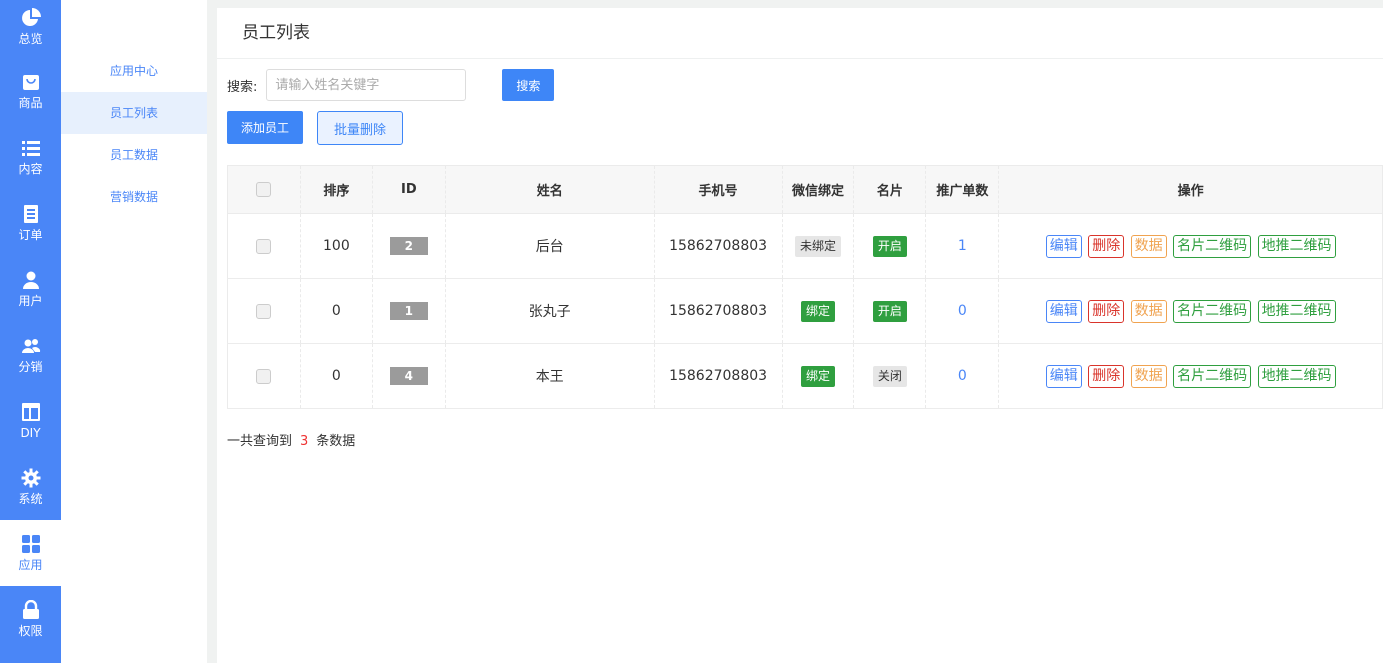 The width and height of the screenshot is (1383, 663). I want to click on id-cell: 1, so click(409, 311).